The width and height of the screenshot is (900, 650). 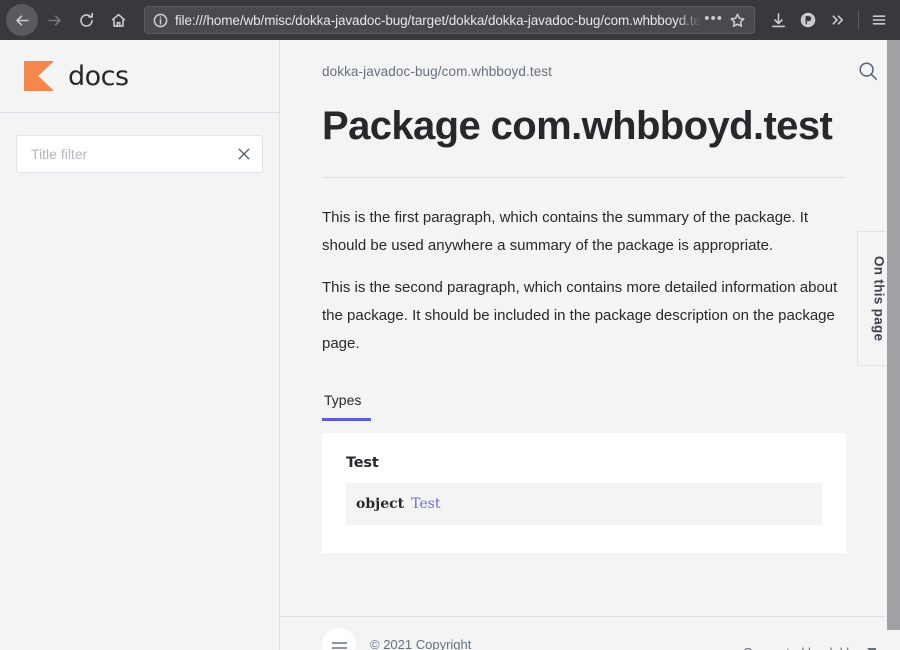 I want to click on downloads-button, so click(x=778, y=20).